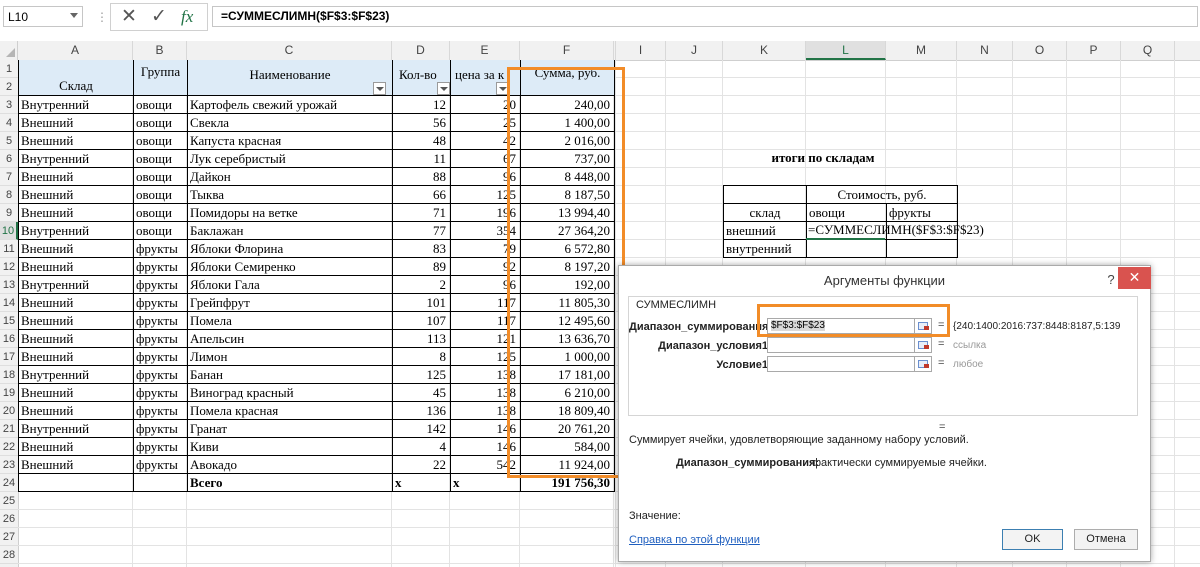  I want to click on help-icon: ?, so click(1111, 280).